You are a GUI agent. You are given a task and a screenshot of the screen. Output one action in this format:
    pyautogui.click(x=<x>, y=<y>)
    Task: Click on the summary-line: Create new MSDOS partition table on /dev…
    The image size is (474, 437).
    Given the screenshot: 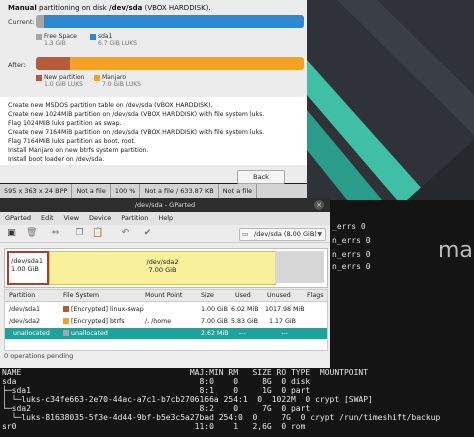 What is the action you would take?
    pyautogui.click(x=110, y=105)
    